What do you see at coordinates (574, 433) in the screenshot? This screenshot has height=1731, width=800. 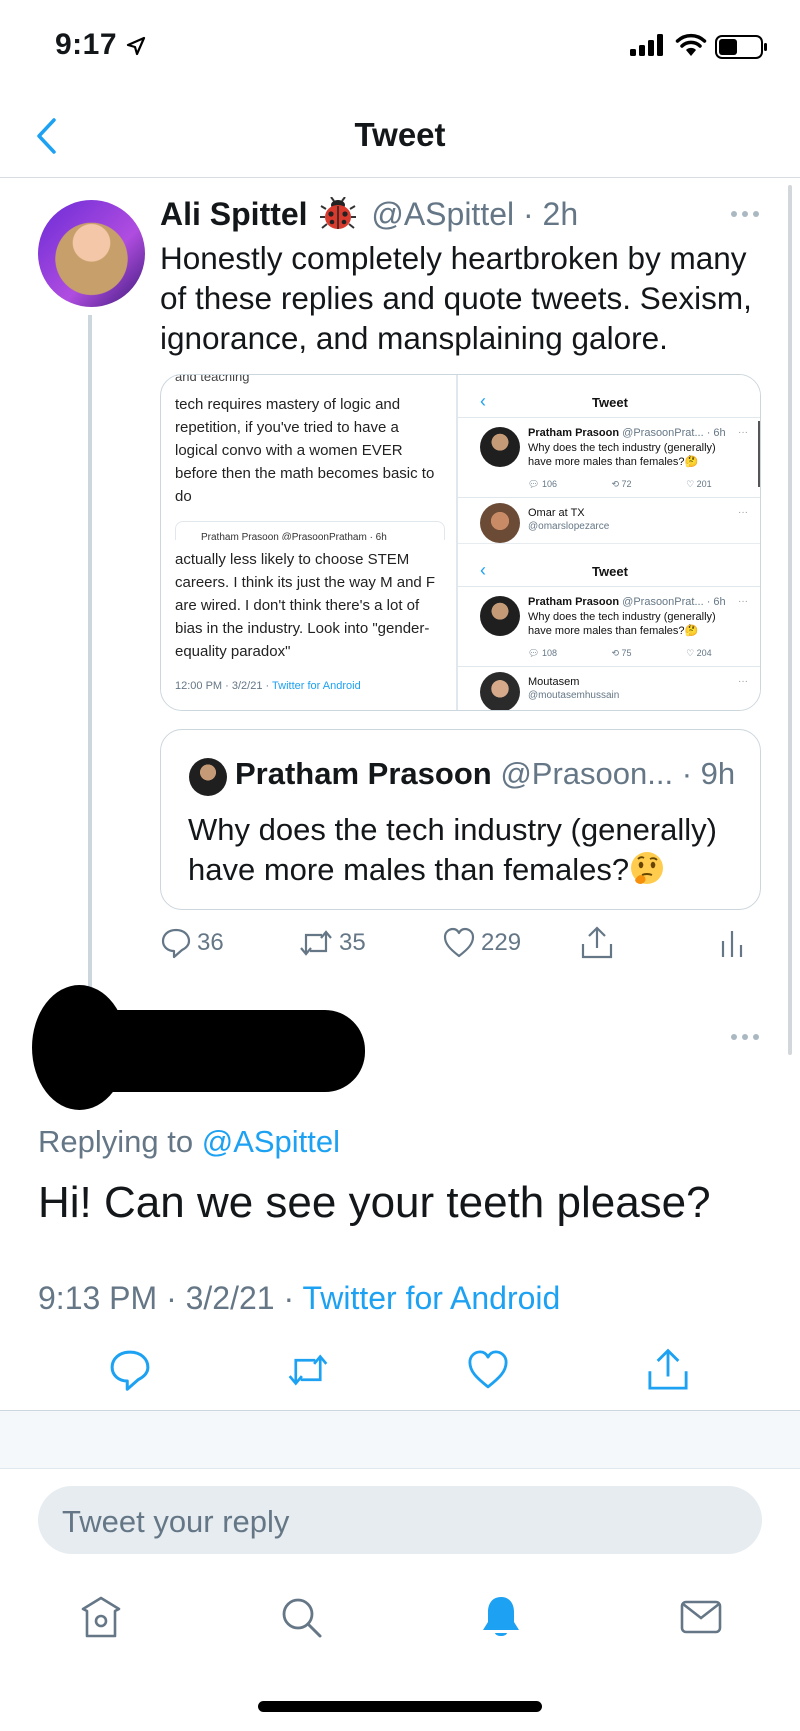 I see `media-panel-name: Pratham Prasoon` at bounding box center [574, 433].